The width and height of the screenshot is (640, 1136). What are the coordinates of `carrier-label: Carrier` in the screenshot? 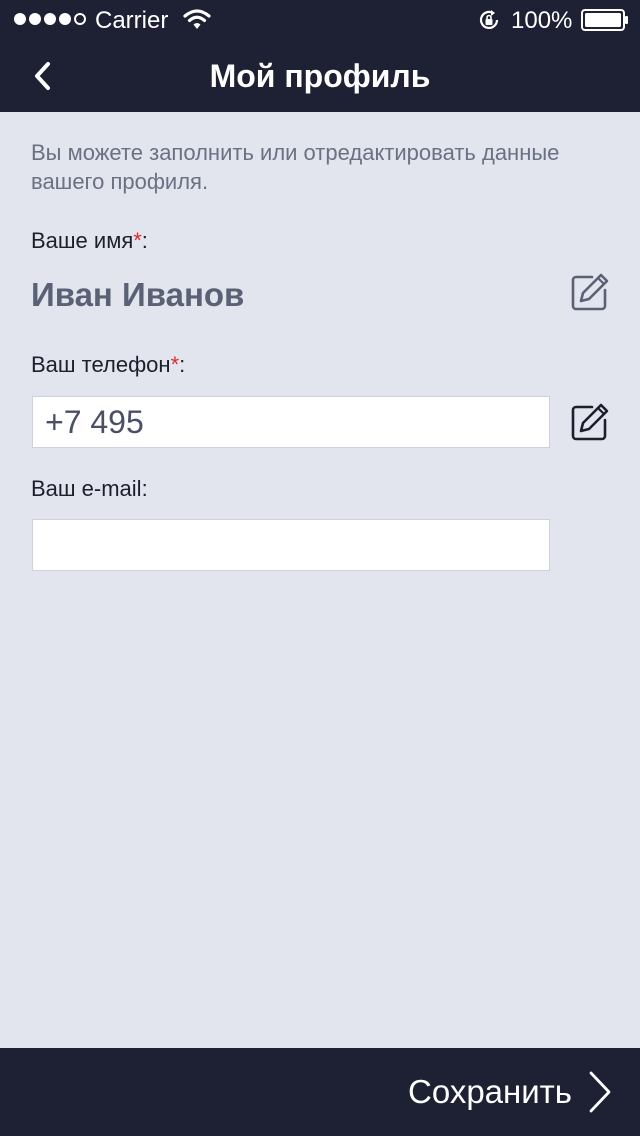 It's located at (132, 20).